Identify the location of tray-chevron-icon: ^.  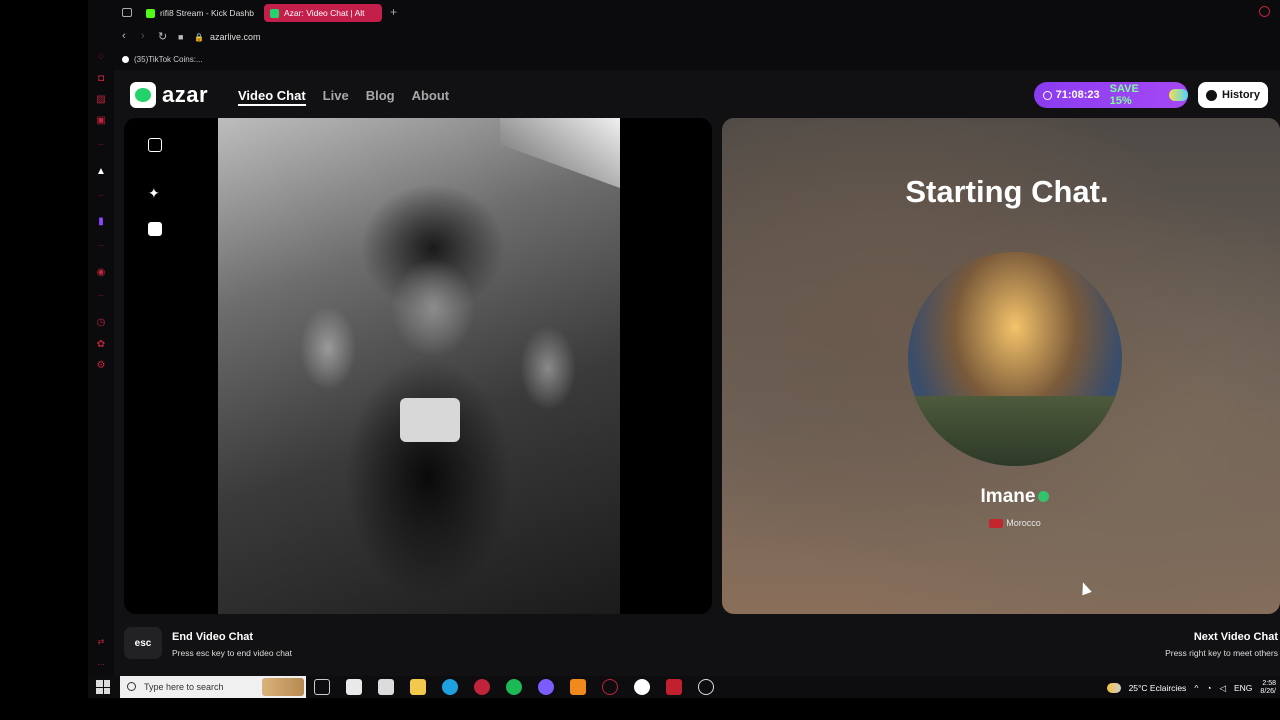
(1196, 688).